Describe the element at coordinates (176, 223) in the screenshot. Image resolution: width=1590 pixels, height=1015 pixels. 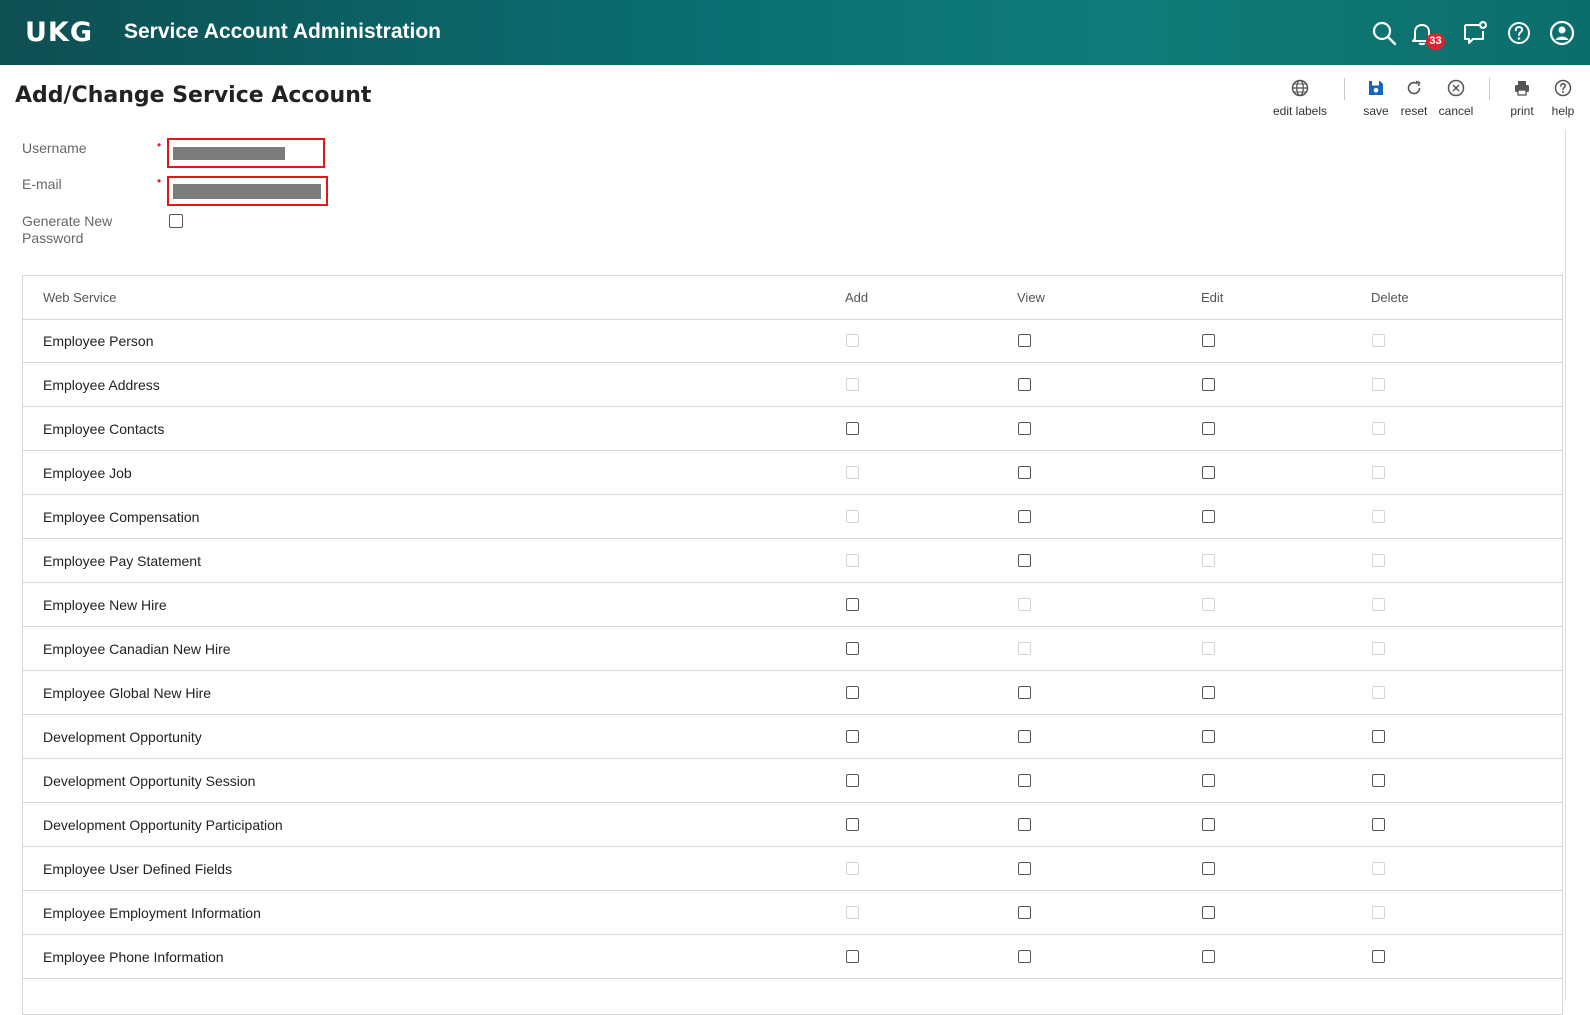
I see `generate-password-checkbox` at that location.